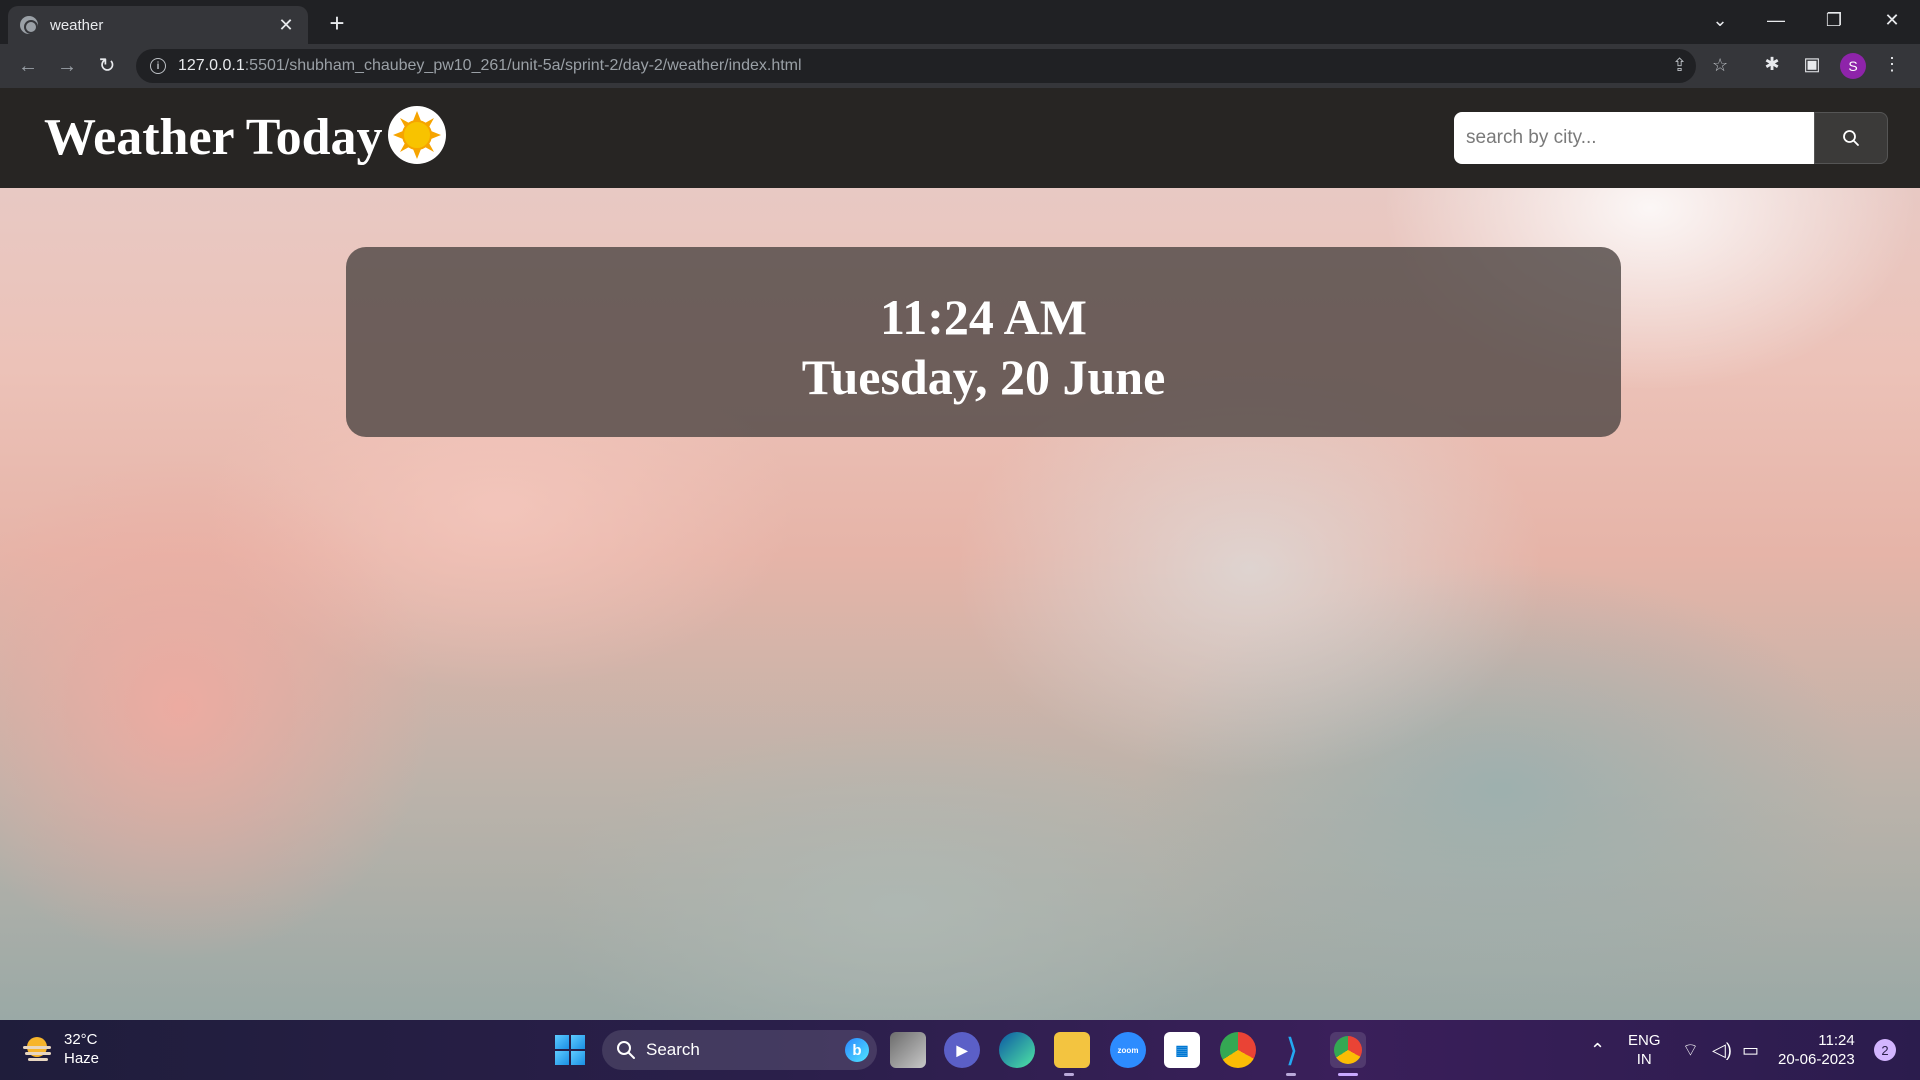  Describe the element at coordinates (1816, 1050) in the screenshot. I see `taskbar-clock: 11:24 20-06-2023` at that location.